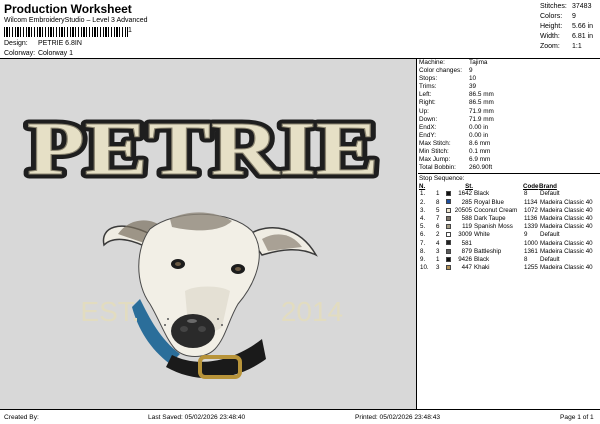  Describe the element at coordinates (531, 268) in the screenshot. I see `thread-code: 1255` at that location.